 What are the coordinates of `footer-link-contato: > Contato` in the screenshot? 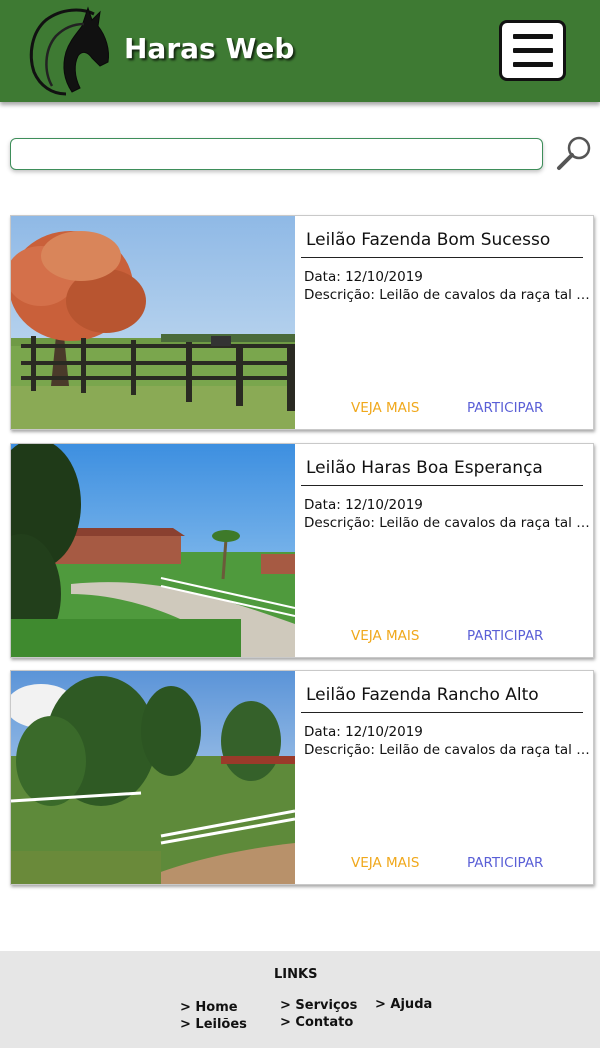 It's located at (316, 1022).